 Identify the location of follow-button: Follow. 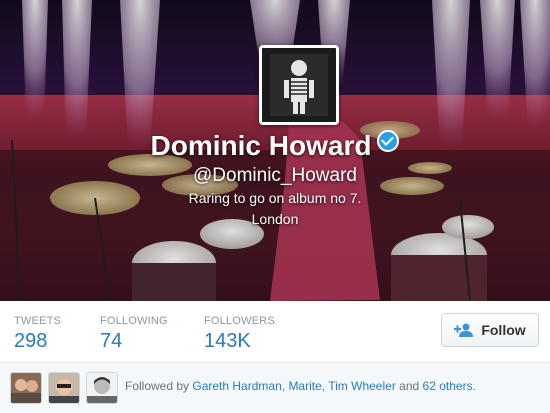
(490, 330).